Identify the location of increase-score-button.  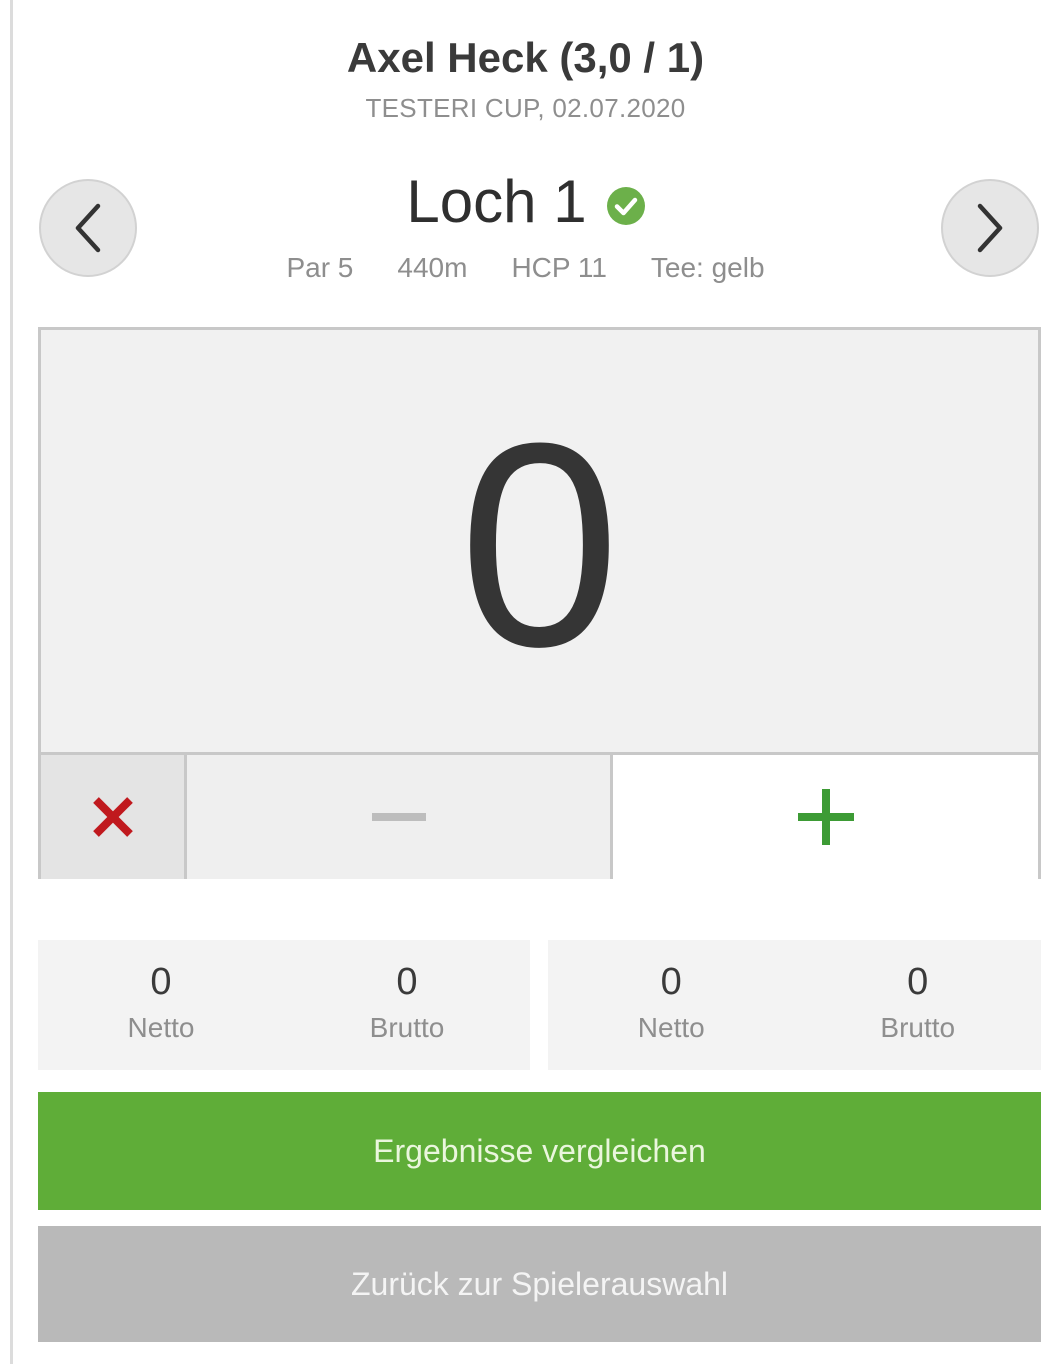
(825, 817).